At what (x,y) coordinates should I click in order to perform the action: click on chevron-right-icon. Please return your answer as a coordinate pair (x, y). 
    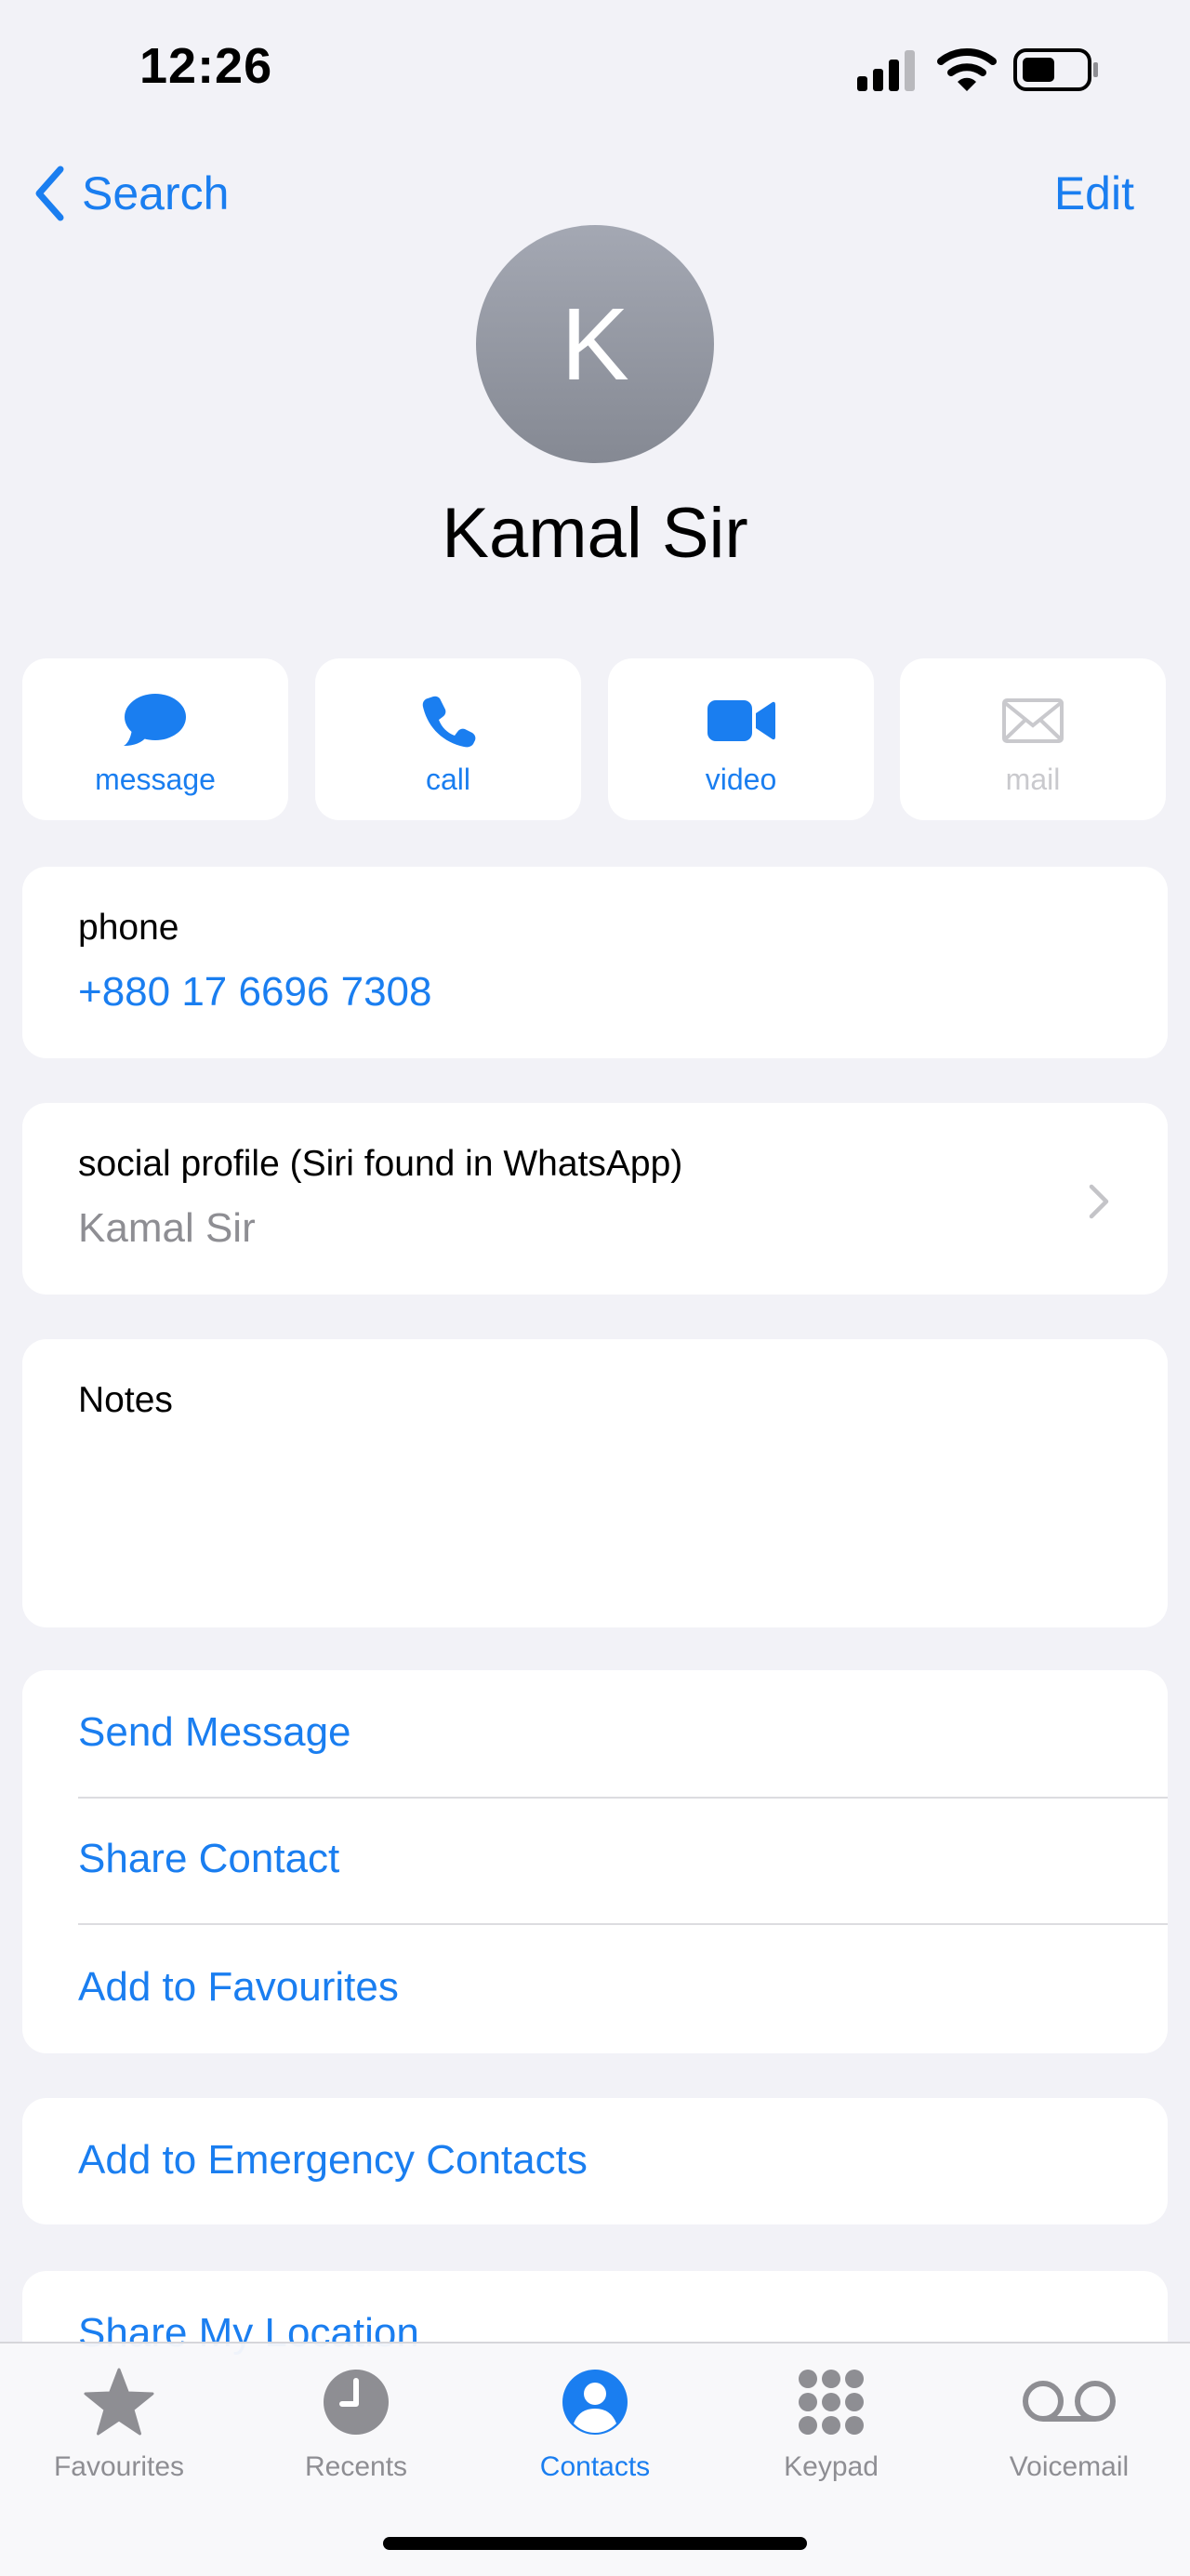
    Looking at the image, I should click on (1099, 1201).